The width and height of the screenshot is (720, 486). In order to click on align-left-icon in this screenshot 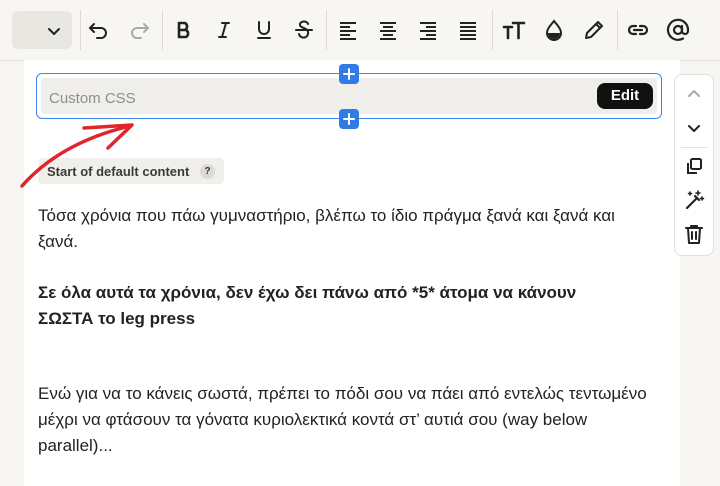, I will do `click(348, 31)`.